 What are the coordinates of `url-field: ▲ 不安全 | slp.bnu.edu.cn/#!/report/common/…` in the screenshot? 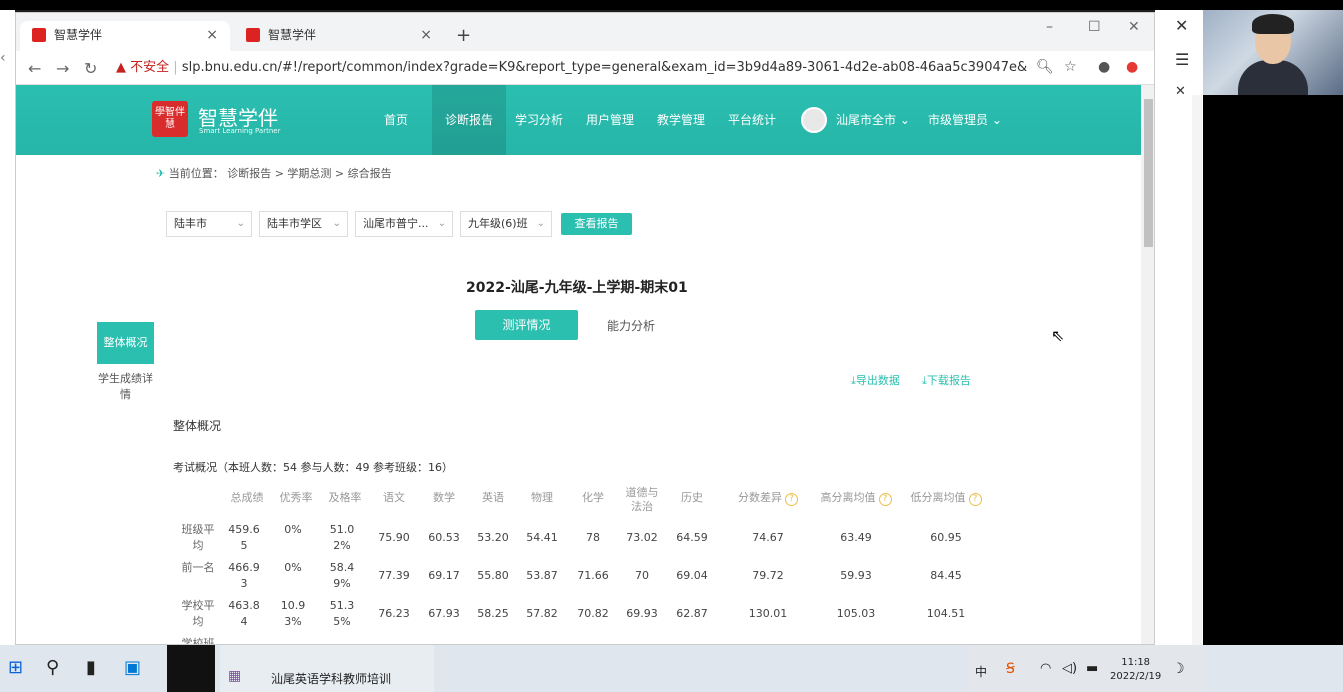 It's located at (572, 68).